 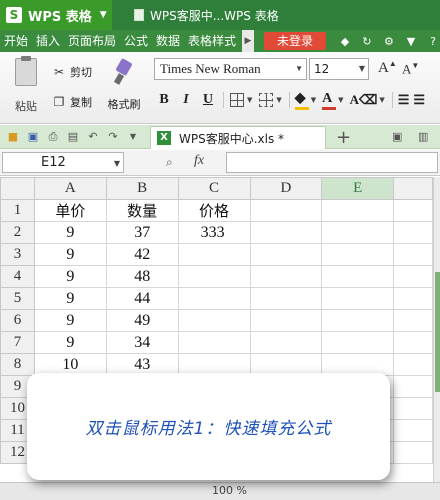 I want to click on menu-item-table-style: 表格样式, so click(x=212, y=41).